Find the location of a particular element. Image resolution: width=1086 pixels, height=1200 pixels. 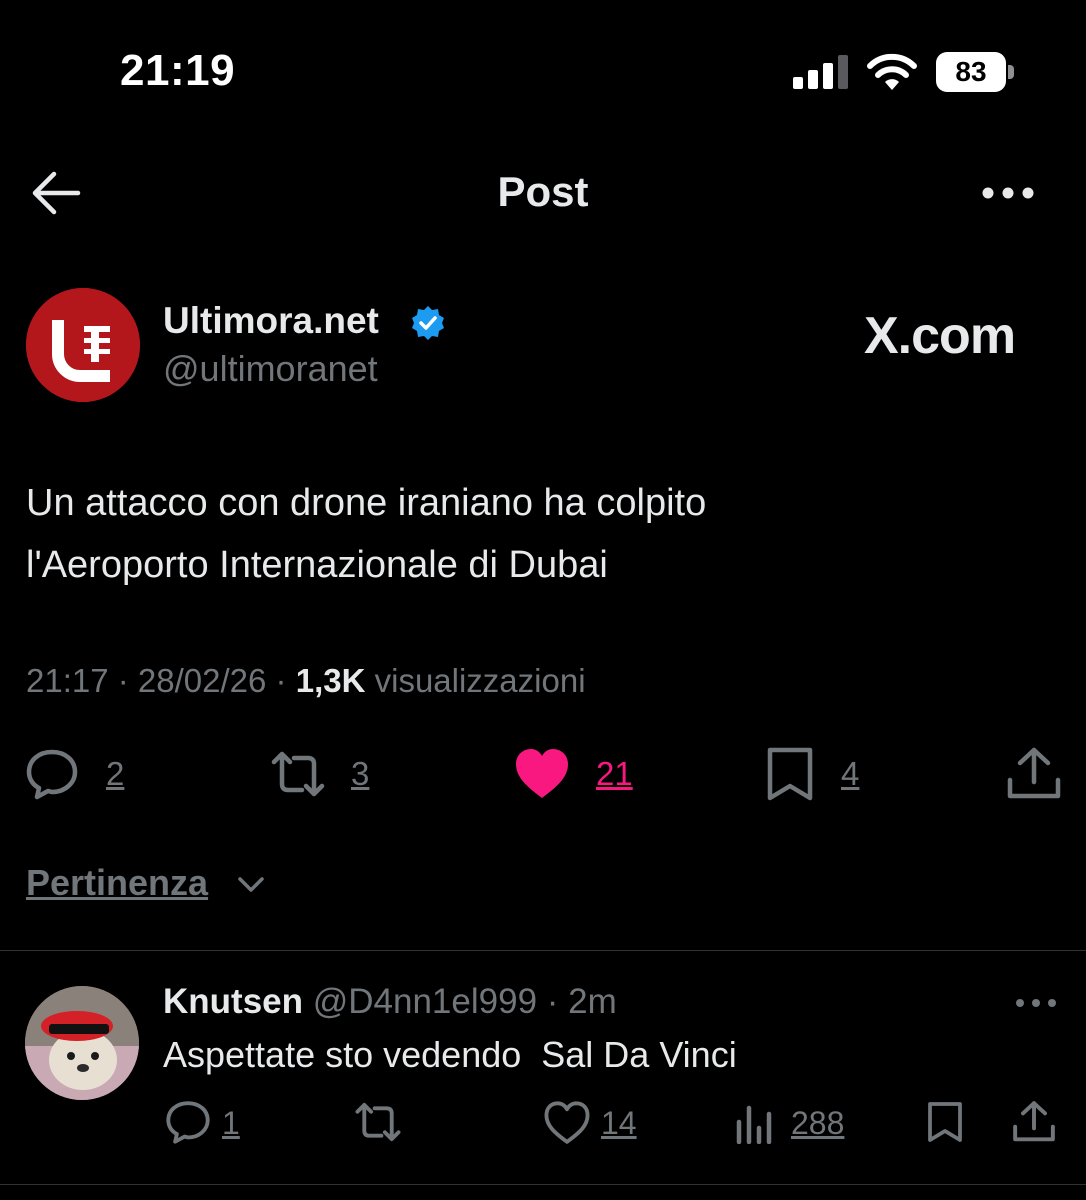

battery-icon: 83 is located at coordinates (976, 72).